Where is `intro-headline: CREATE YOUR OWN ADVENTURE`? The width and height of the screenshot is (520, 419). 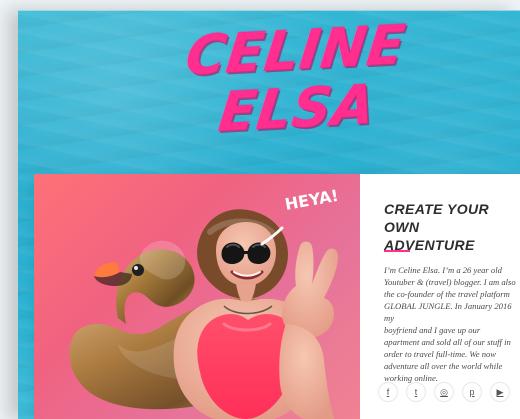
intro-headline: CREATE YOUR OWN ADVENTURE is located at coordinates (437, 227).